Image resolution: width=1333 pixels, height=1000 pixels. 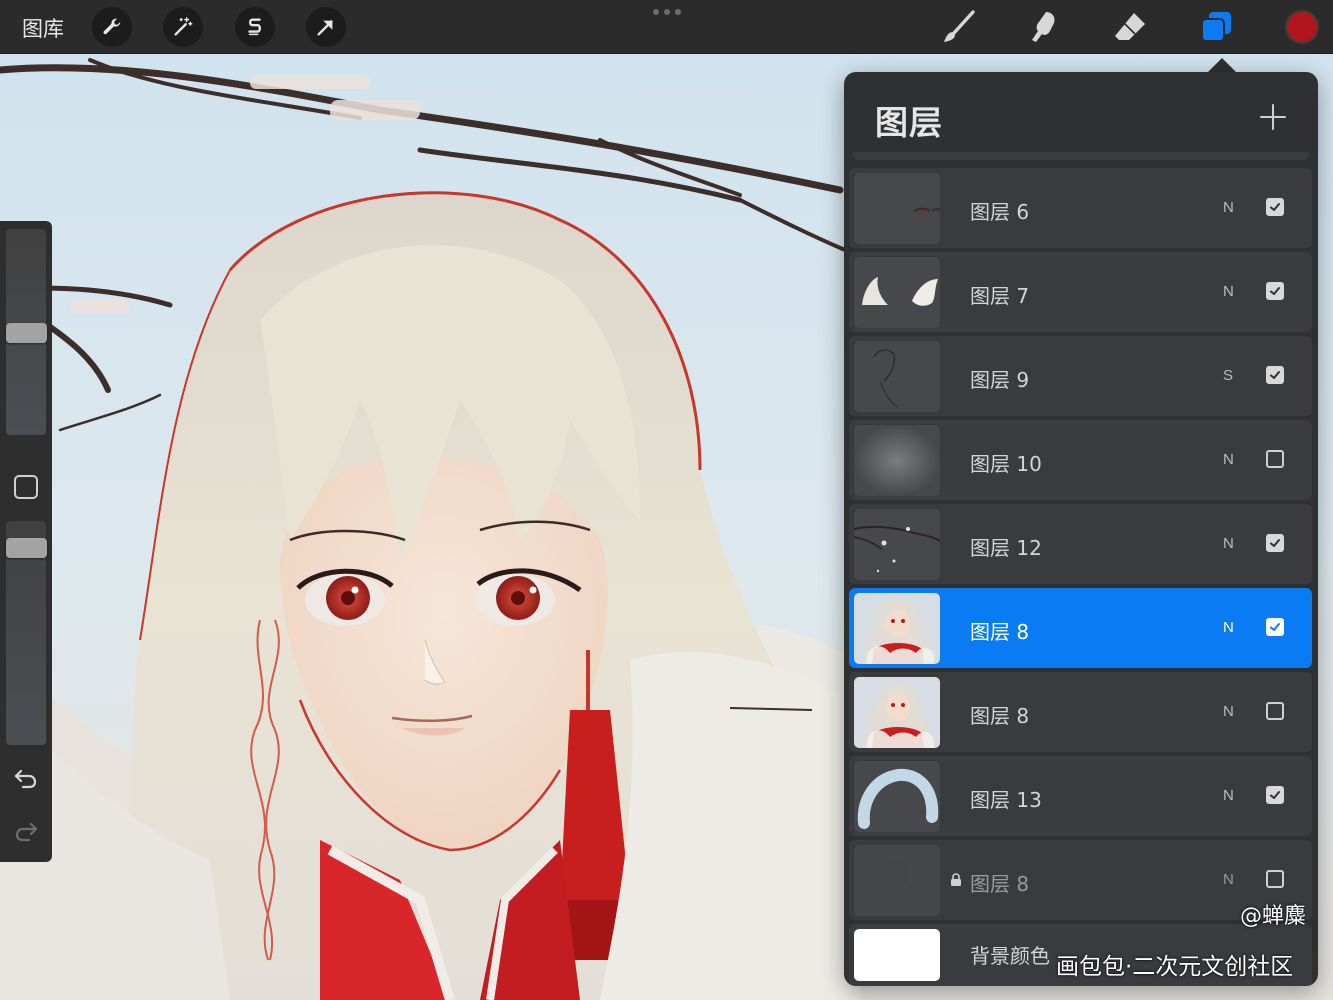 I want to click on lock-icon, so click(x=956, y=881).